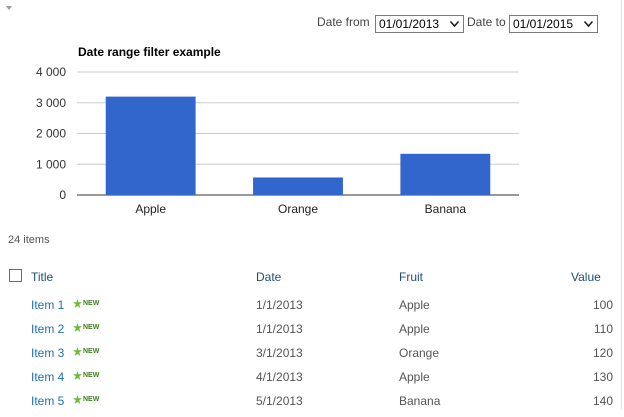  What do you see at coordinates (343, 22) in the screenshot?
I see `date-from-label: Date from` at bounding box center [343, 22].